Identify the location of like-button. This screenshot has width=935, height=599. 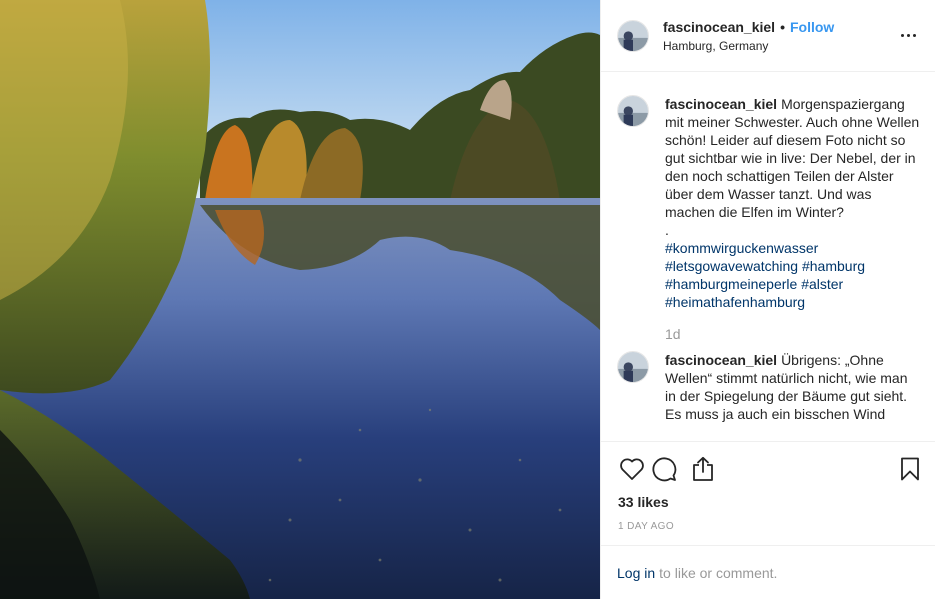
(635, 469).